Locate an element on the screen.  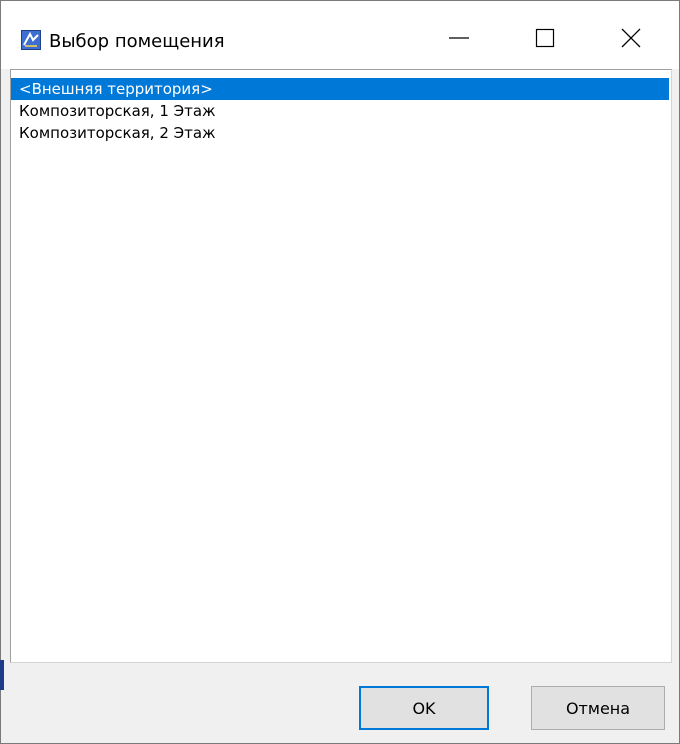
window-title: Выбор помещения is located at coordinates (137, 41).